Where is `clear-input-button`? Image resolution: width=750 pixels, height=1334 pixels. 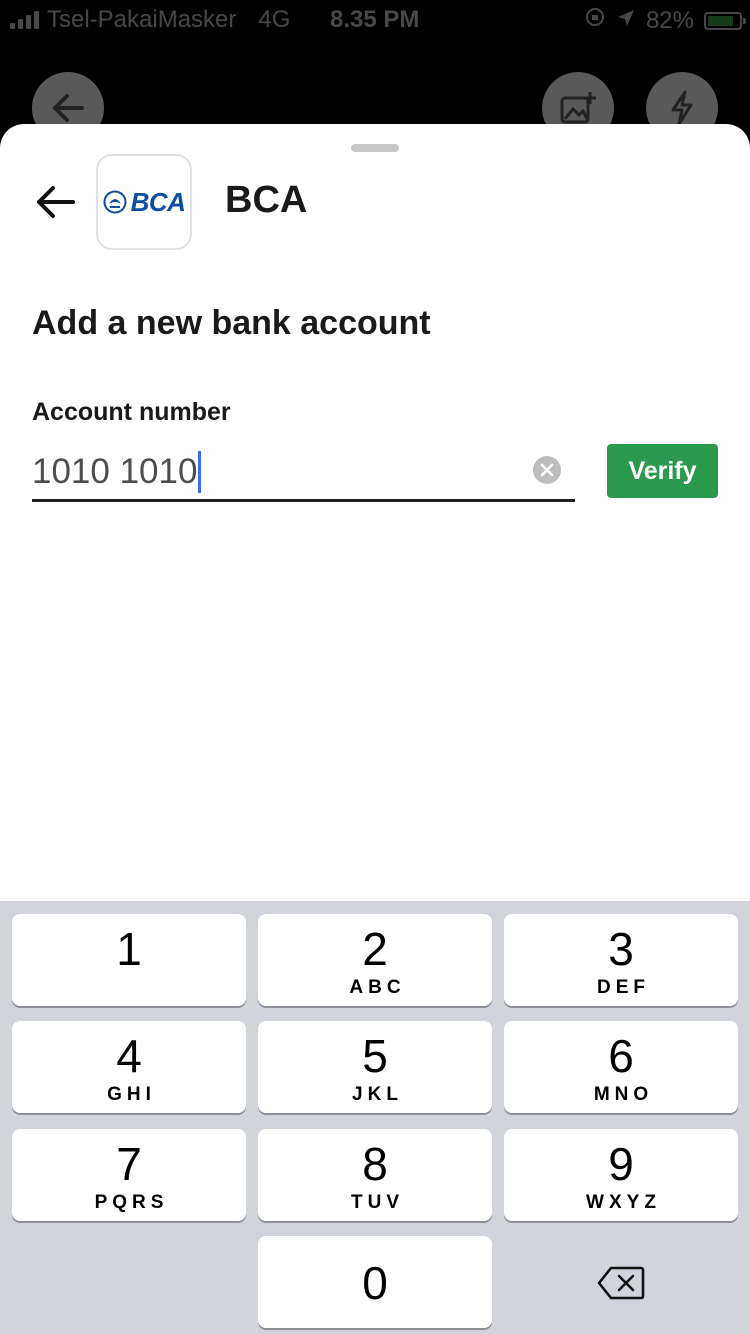
clear-input-button is located at coordinates (547, 470).